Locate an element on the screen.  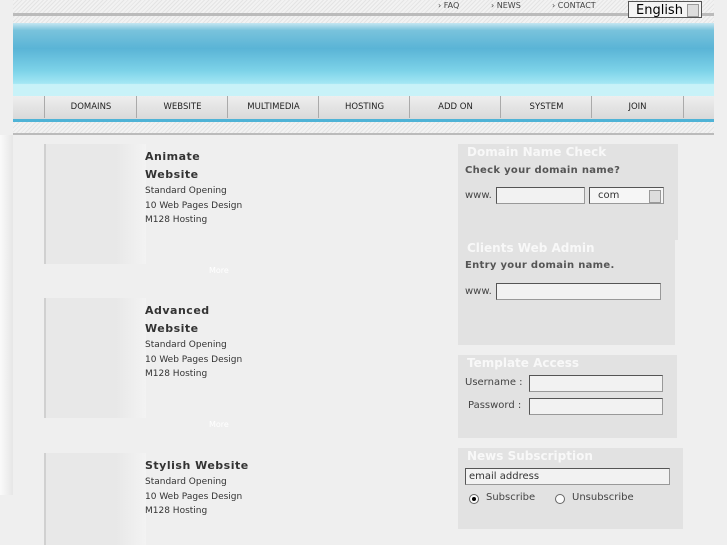
nav-hosting: HOSTING is located at coordinates (364, 107).